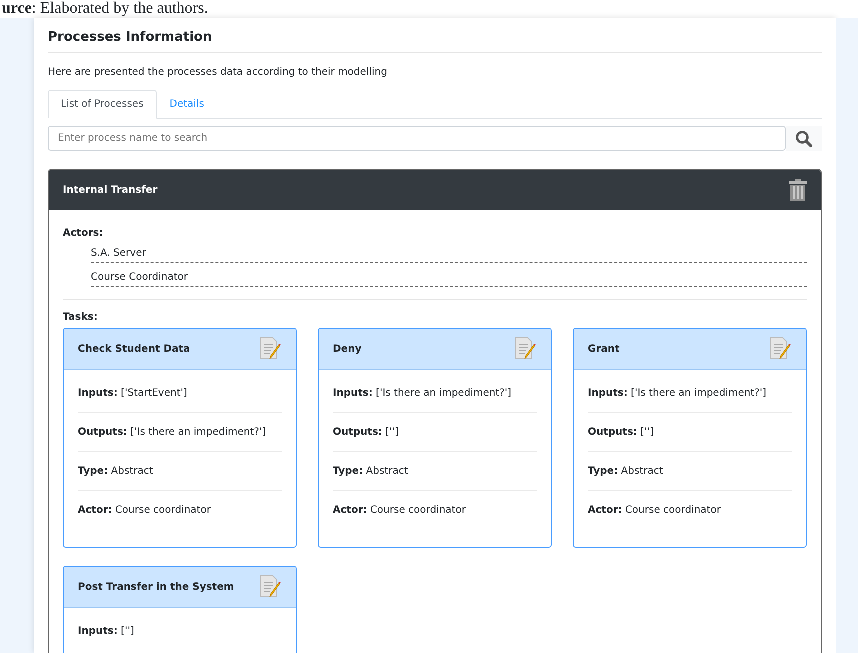 The height and width of the screenshot is (653, 858). Describe the element at coordinates (156, 587) in the screenshot. I see `task-name: Post Transfer in the System` at that location.